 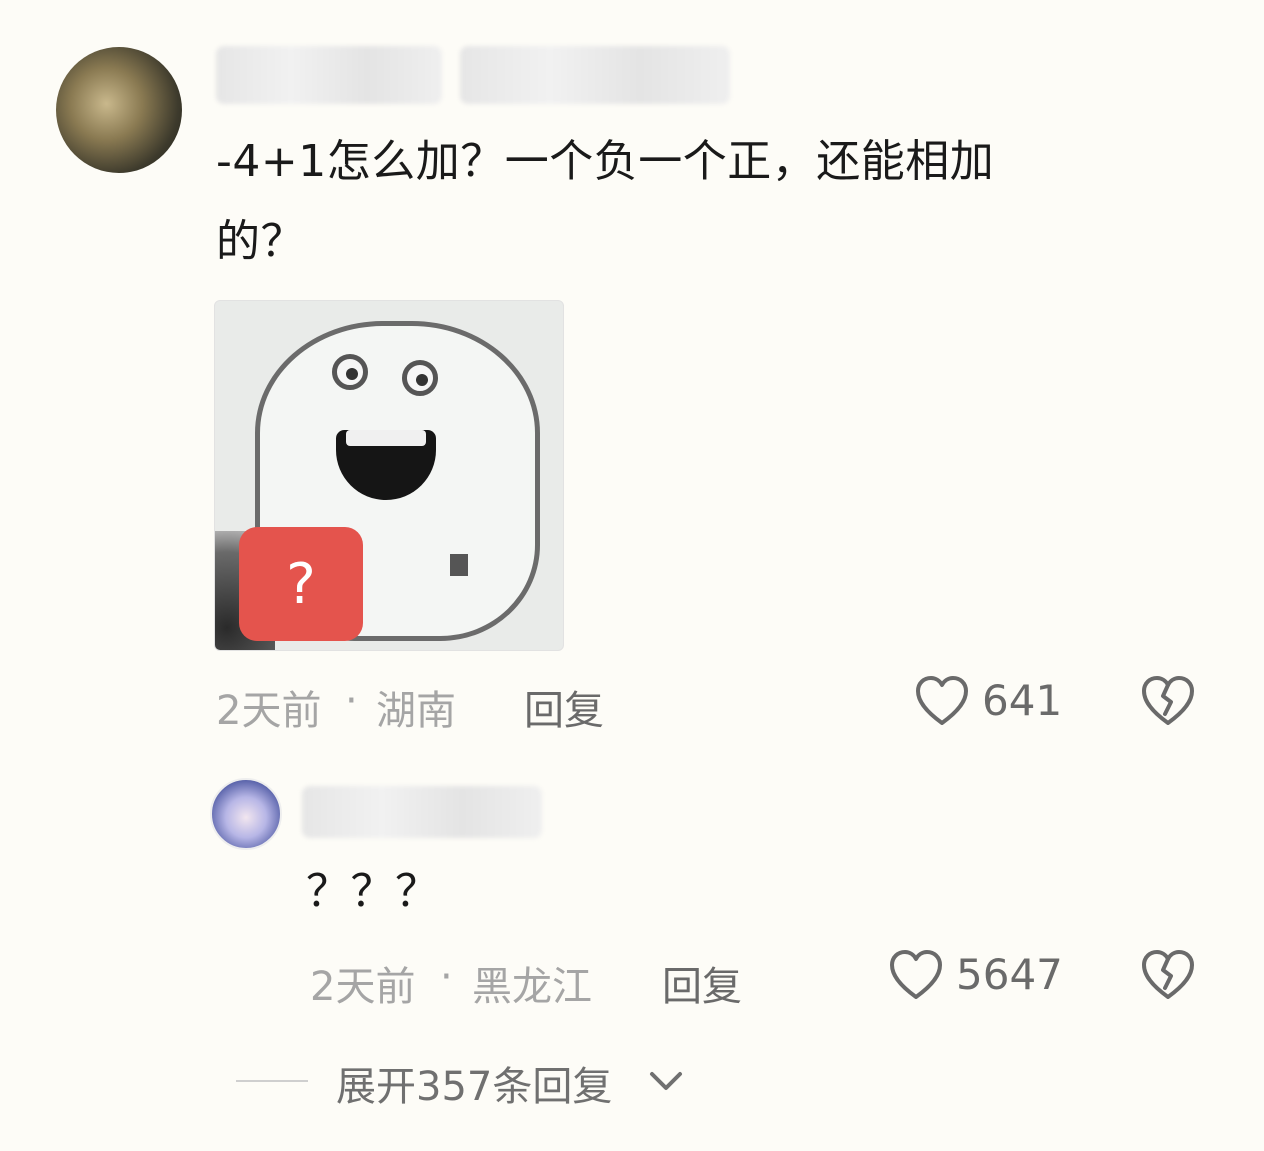 What do you see at coordinates (474, 1083) in the screenshot?
I see `expand-replies-button: 展开357条回复` at bounding box center [474, 1083].